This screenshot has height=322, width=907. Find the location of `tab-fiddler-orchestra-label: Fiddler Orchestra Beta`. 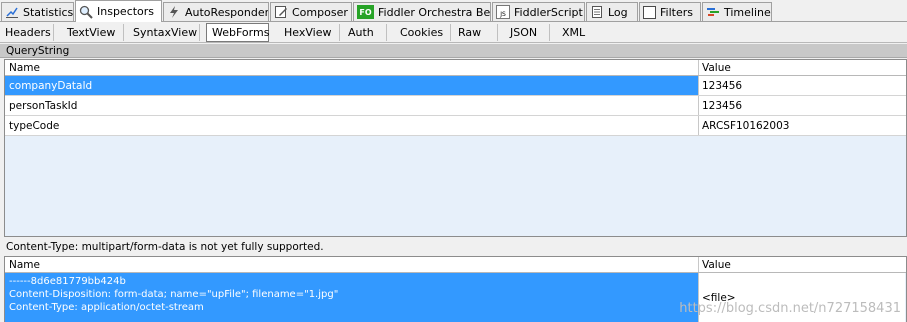

tab-fiddler-orchestra-label: Fiddler Orchestra Beta is located at coordinates (434, 12).